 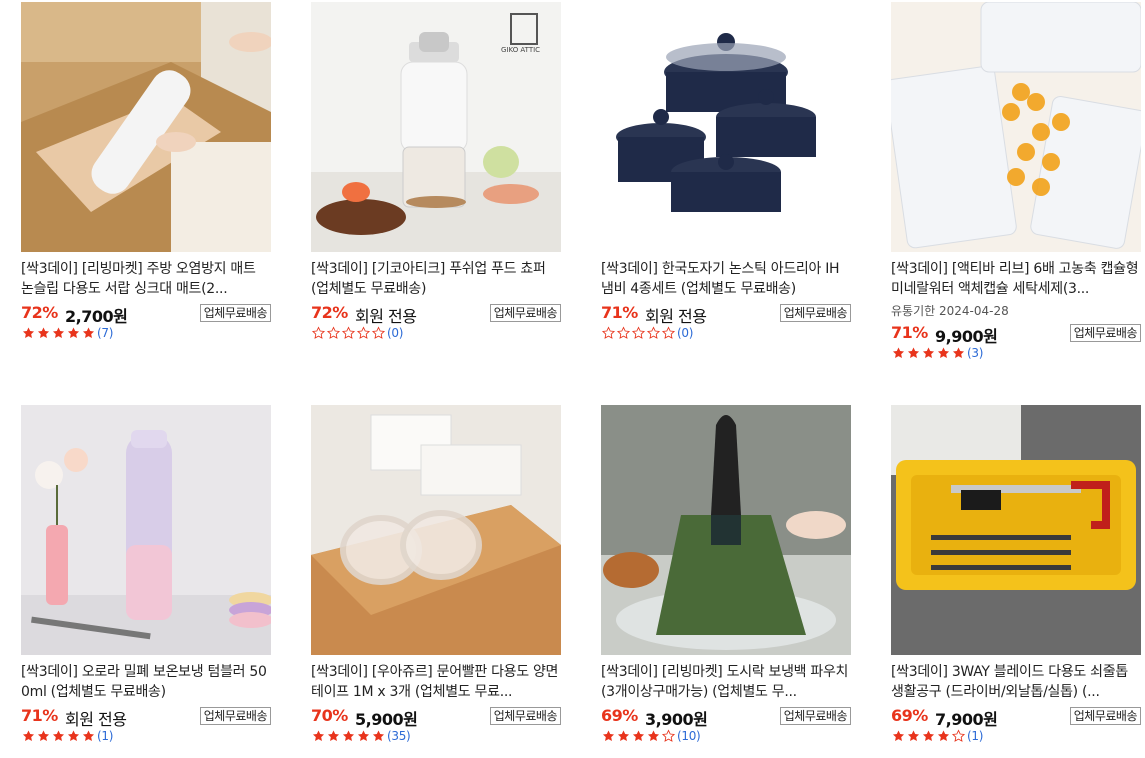 I want to click on sale-price: 2,700원, so click(x=96, y=316).